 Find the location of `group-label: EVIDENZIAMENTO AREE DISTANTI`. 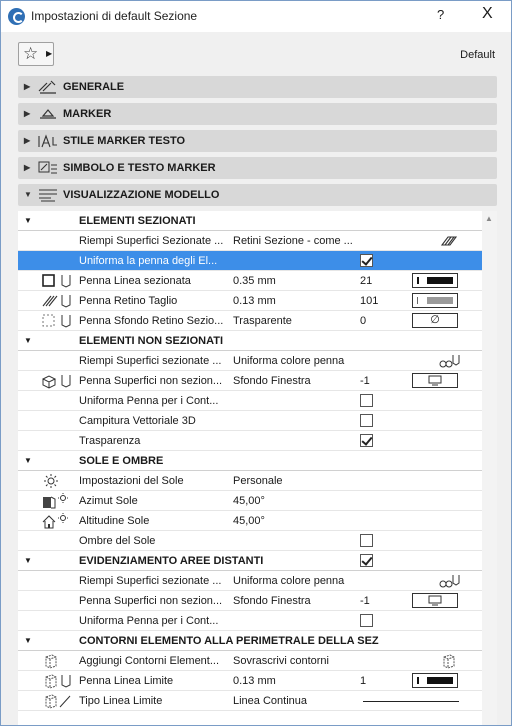

group-label: EVIDENZIAMENTO AREE DISTANTI is located at coordinates (171, 561).